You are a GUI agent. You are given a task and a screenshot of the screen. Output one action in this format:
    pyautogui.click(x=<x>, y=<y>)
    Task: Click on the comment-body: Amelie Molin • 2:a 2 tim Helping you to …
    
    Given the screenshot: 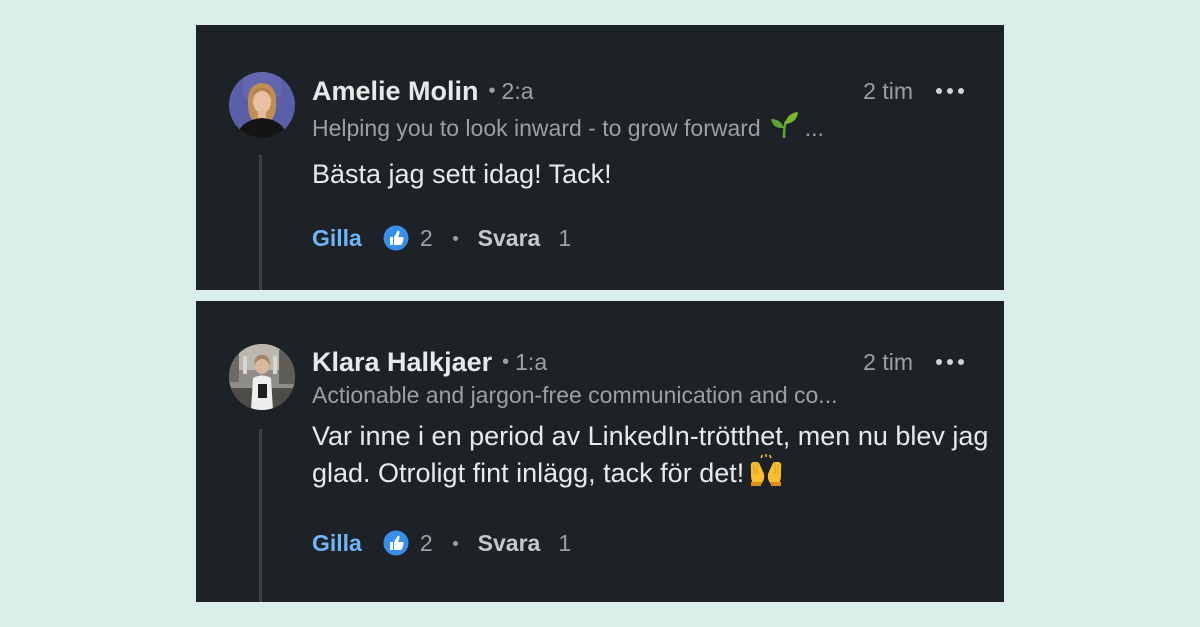 What is the action you would take?
    pyautogui.click(x=658, y=132)
    